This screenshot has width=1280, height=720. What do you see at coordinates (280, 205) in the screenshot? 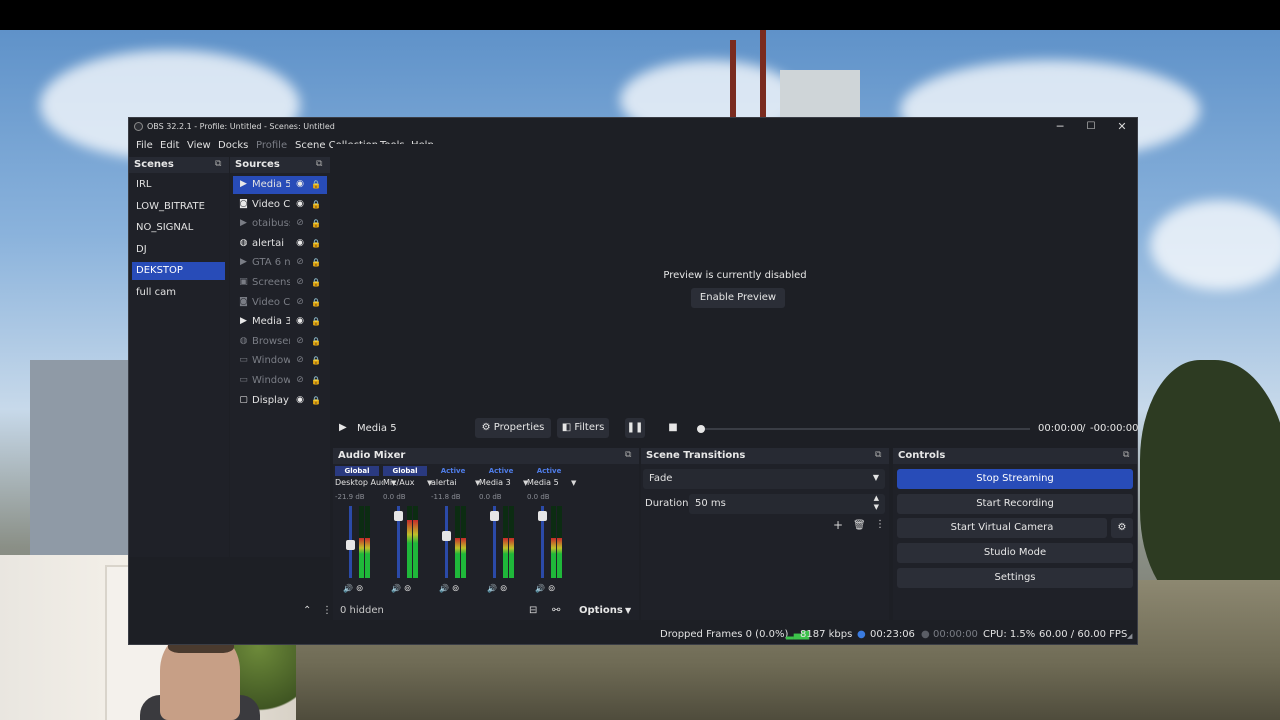
I see `source-item: ◙ Video Ca ◉ 🔒` at bounding box center [280, 205].